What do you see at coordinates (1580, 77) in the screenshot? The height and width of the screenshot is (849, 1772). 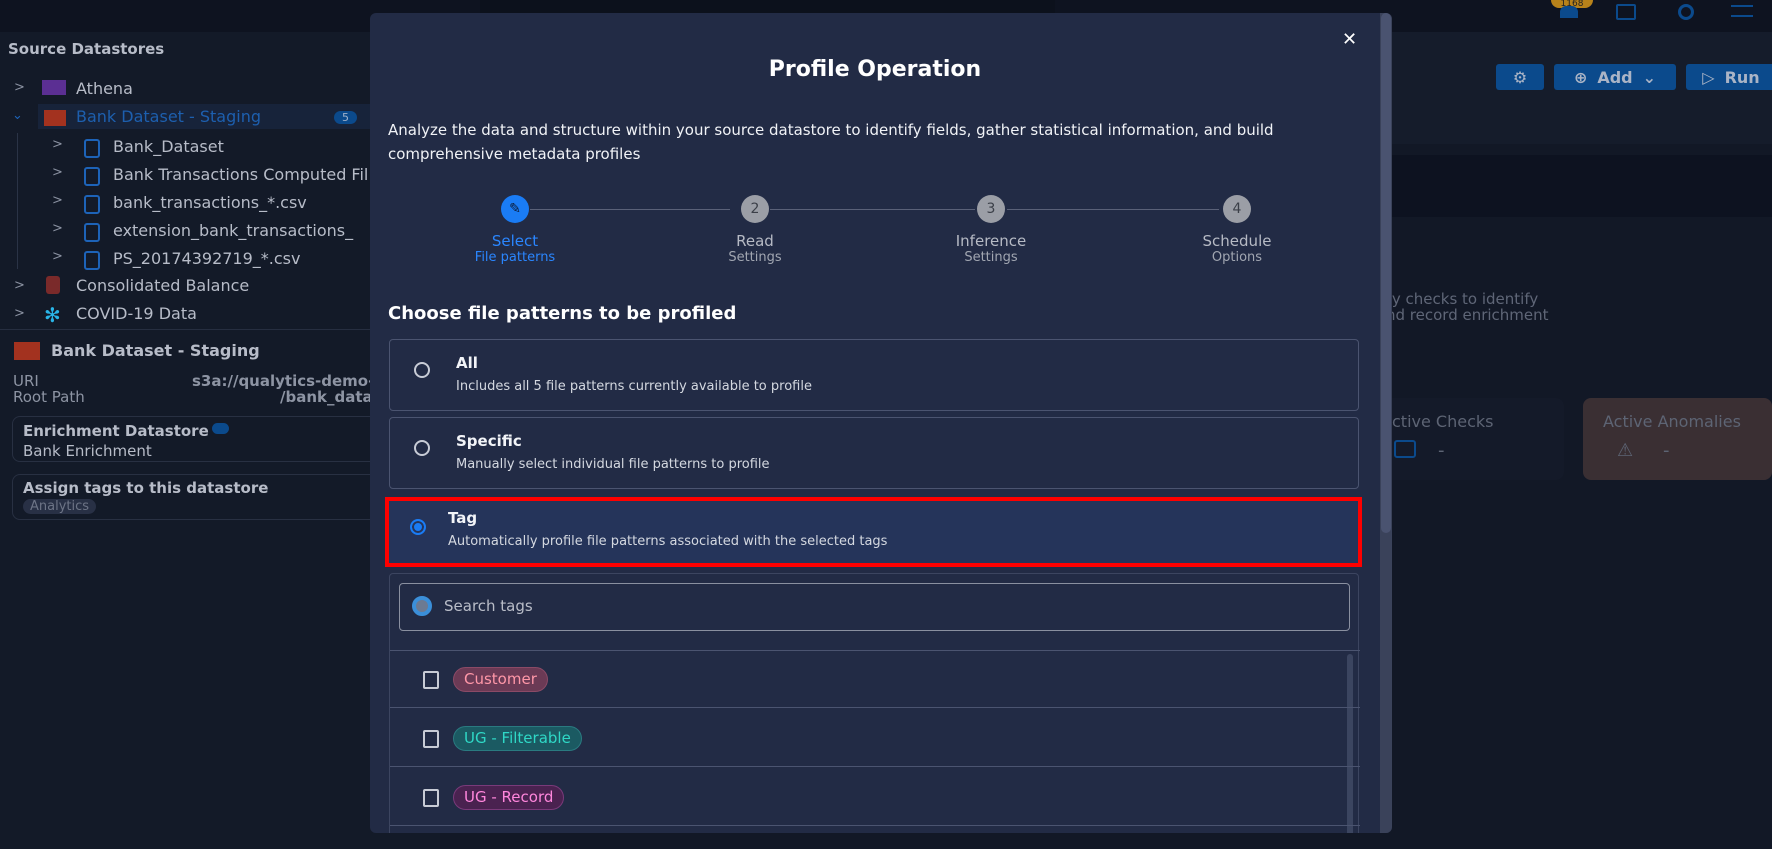 I see `plus-circle-icon: ⊕` at bounding box center [1580, 77].